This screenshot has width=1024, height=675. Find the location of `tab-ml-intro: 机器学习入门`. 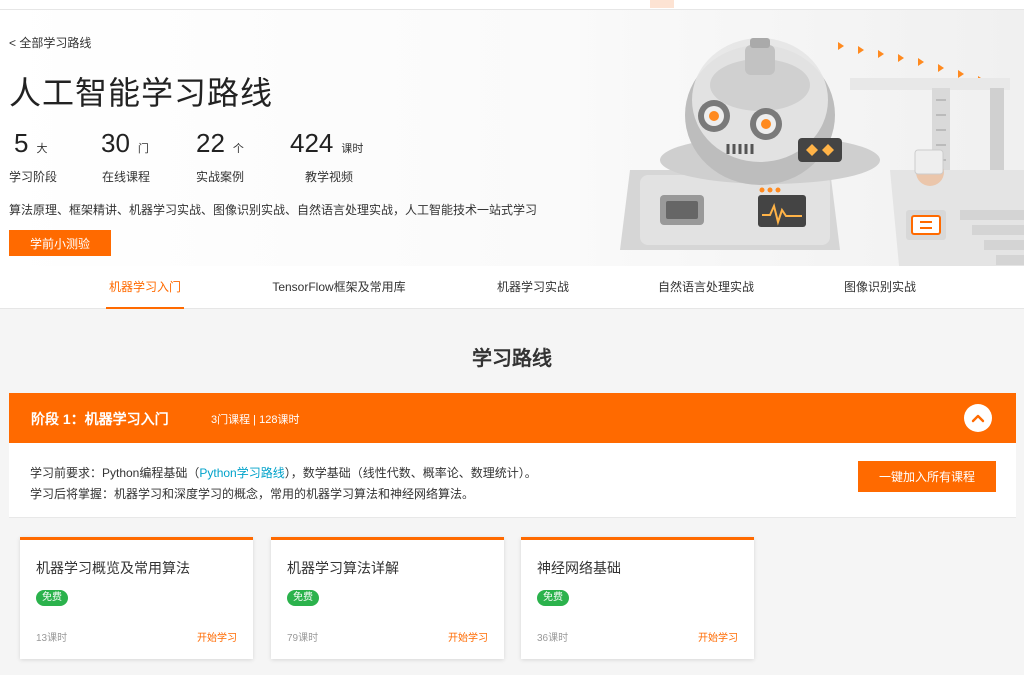

tab-ml-intro: 机器学习入门 is located at coordinates (145, 287).